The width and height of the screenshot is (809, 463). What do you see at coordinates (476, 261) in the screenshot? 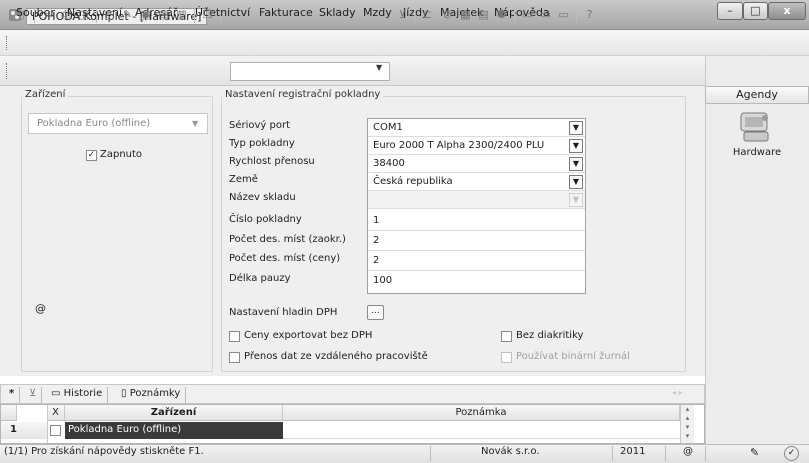
I see `field-value-des-mist-ceny: 2` at bounding box center [476, 261].